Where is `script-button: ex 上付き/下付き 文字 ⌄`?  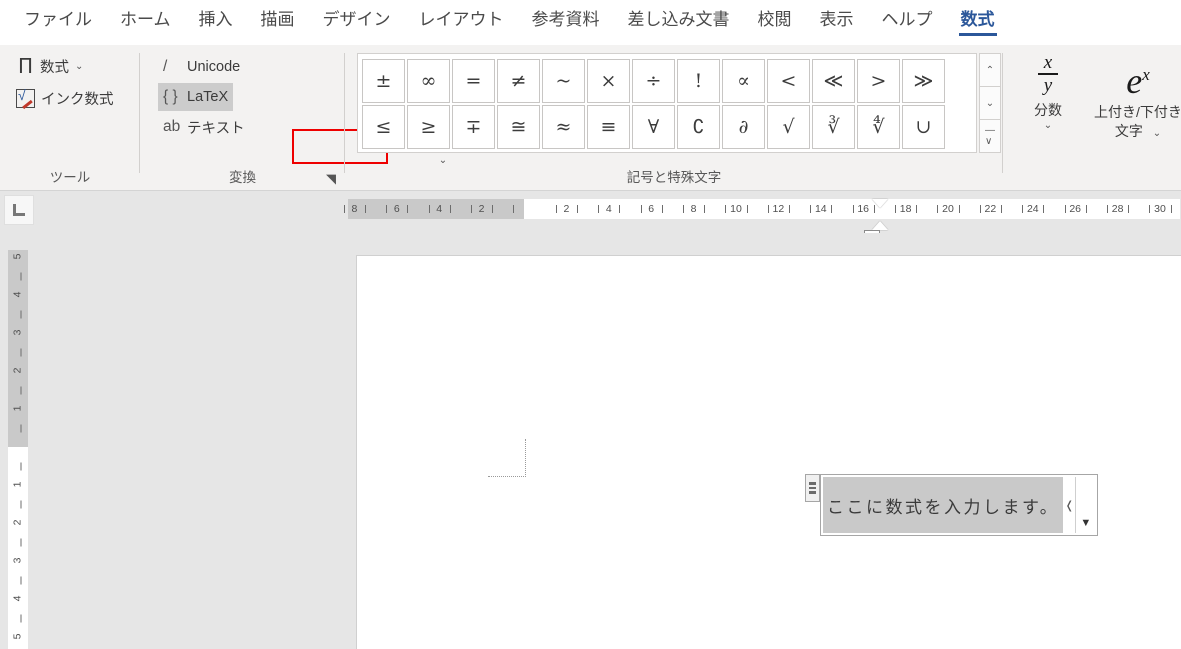
script-button: ex 上付き/下付き 文字 ⌄ is located at coordinates (1132, 98).